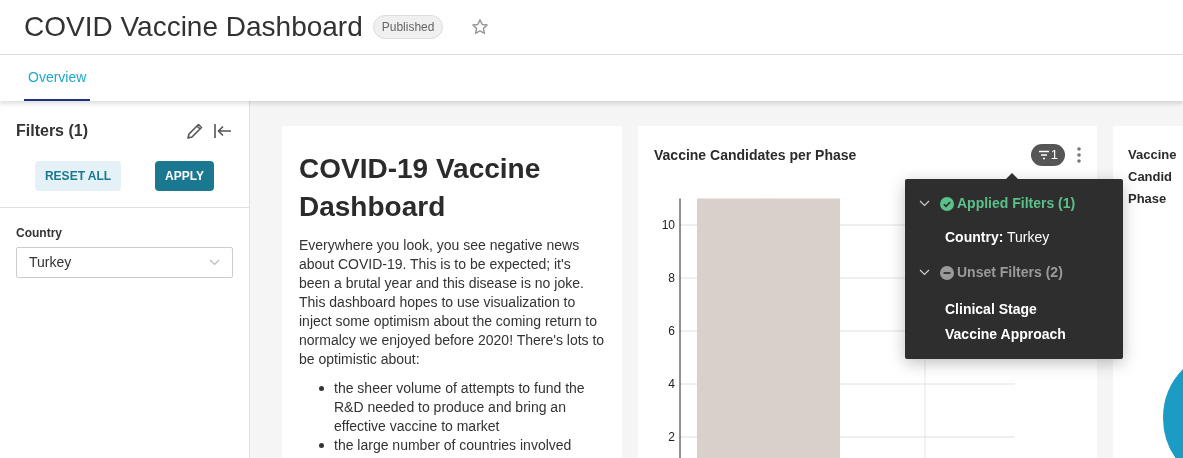 The width and height of the screenshot is (1183, 458). Describe the element at coordinates (671, 278) in the screenshot. I see `axis-tick-label: 8` at that location.